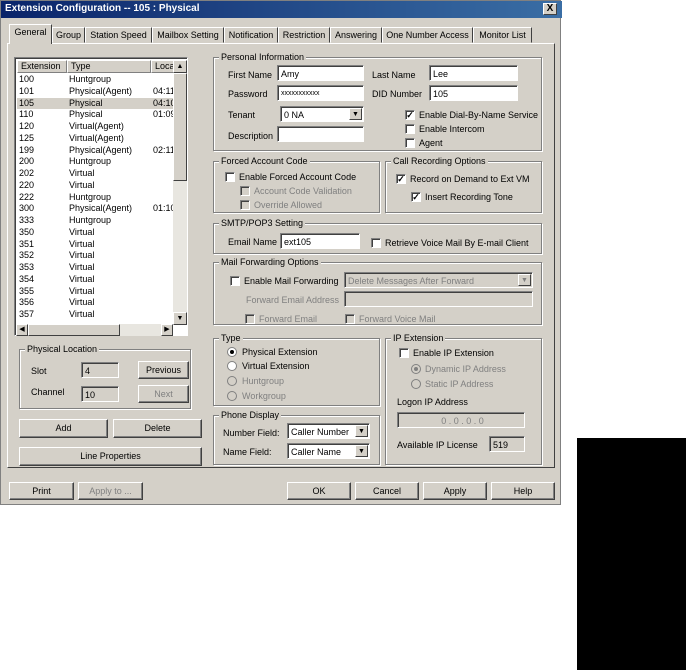 This screenshot has width=686, height=670. What do you see at coordinates (320, 241) in the screenshot?
I see `email-name-input: ext105` at bounding box center [320, 241].